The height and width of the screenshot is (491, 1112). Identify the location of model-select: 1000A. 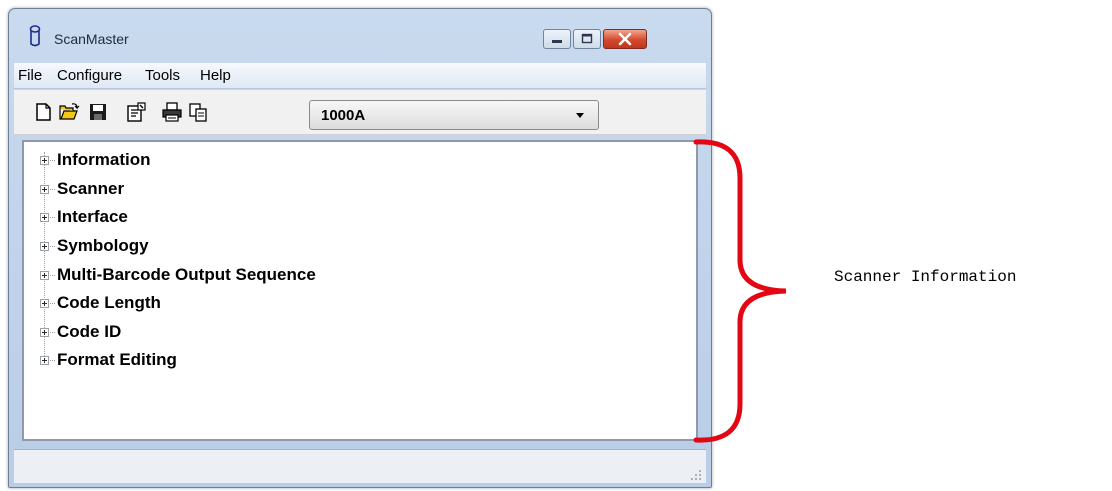
(454, 115).